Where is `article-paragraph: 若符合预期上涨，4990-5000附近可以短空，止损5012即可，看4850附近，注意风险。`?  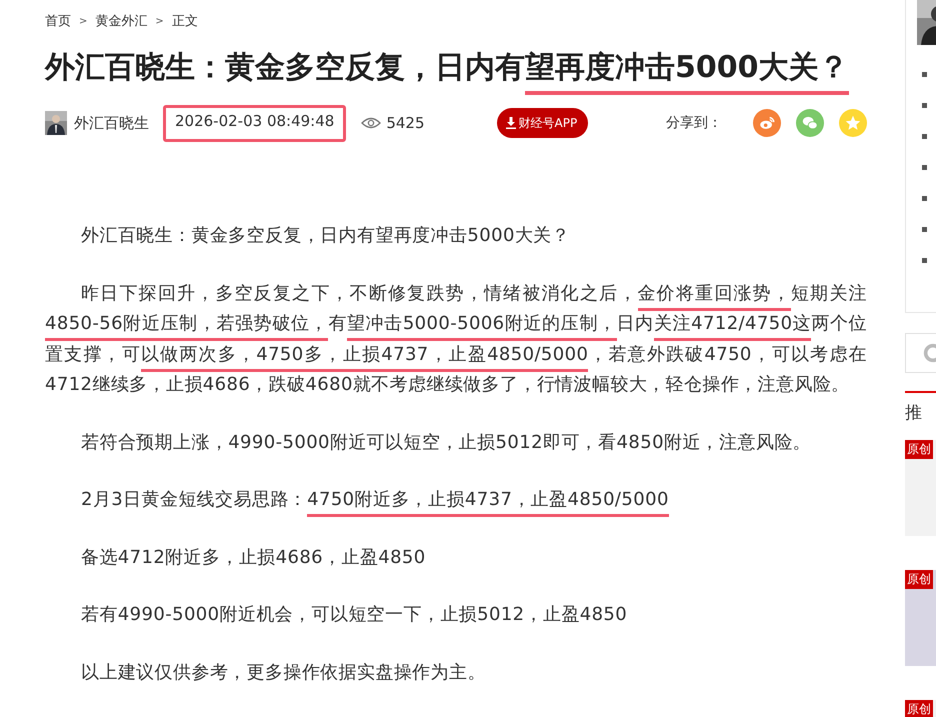 article-paragraph: 若符合预期上涨，4990-5000附近可以短空，止损5012即可，看4850附近，注意风险。 is located at coordinates (446, 442).